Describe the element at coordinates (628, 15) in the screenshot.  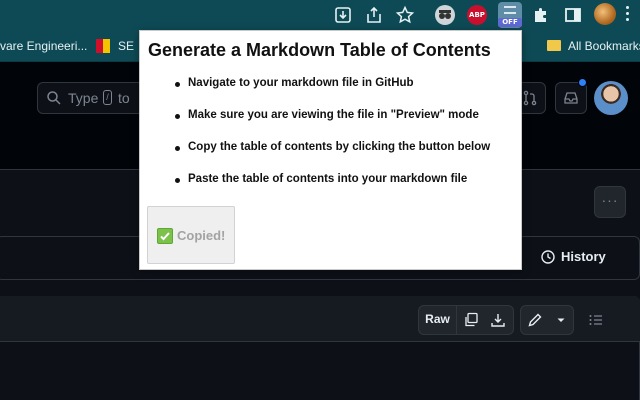
I see `browser-menu-icon` at that location.